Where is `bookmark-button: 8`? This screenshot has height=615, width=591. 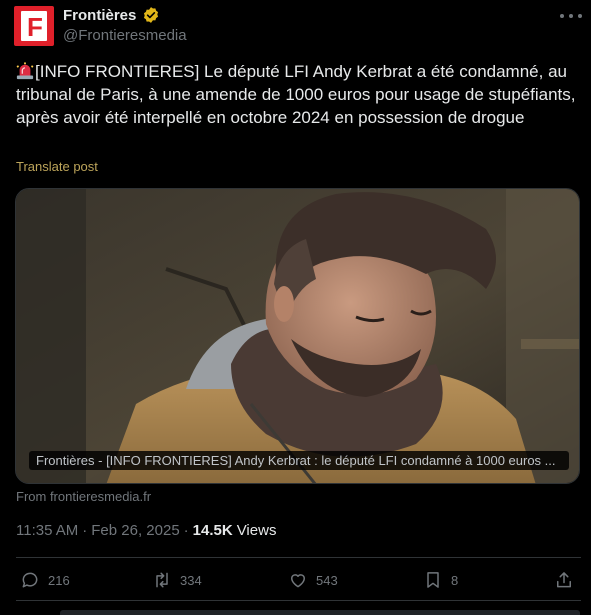
bookmark-button: 8 is located at coordinates (440, 580).